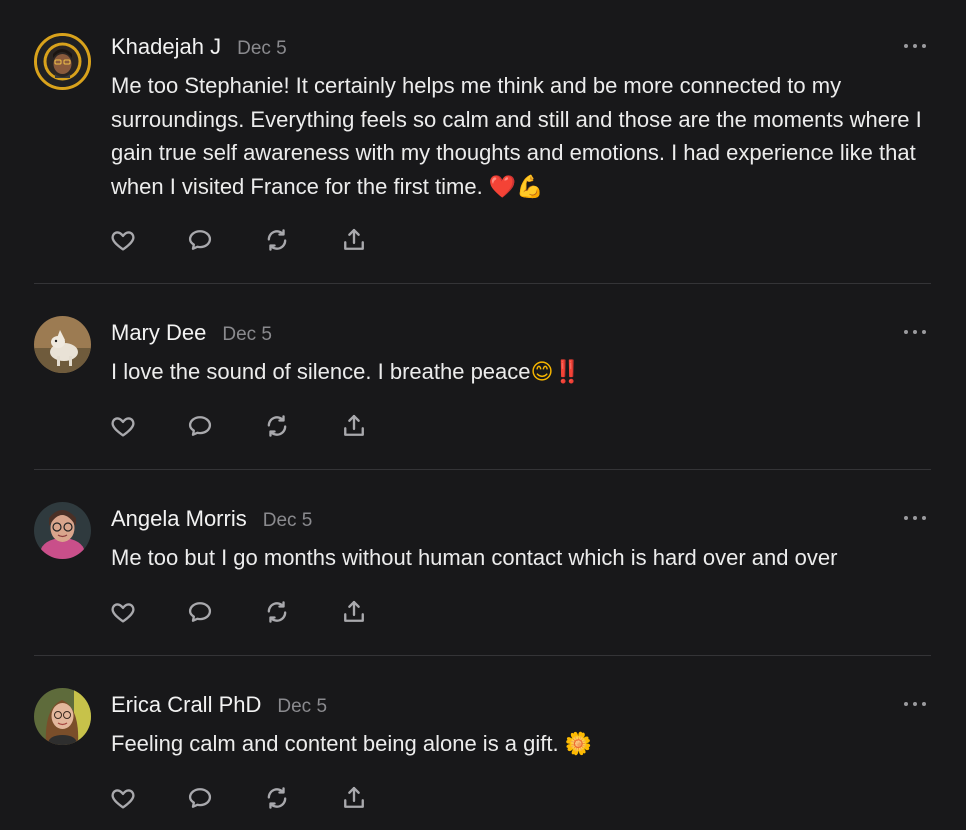  What do you see at coordinates (502, 186) in the screenshot?
I see `heart-emoji: ❤️` at bounding box center [502, 186].